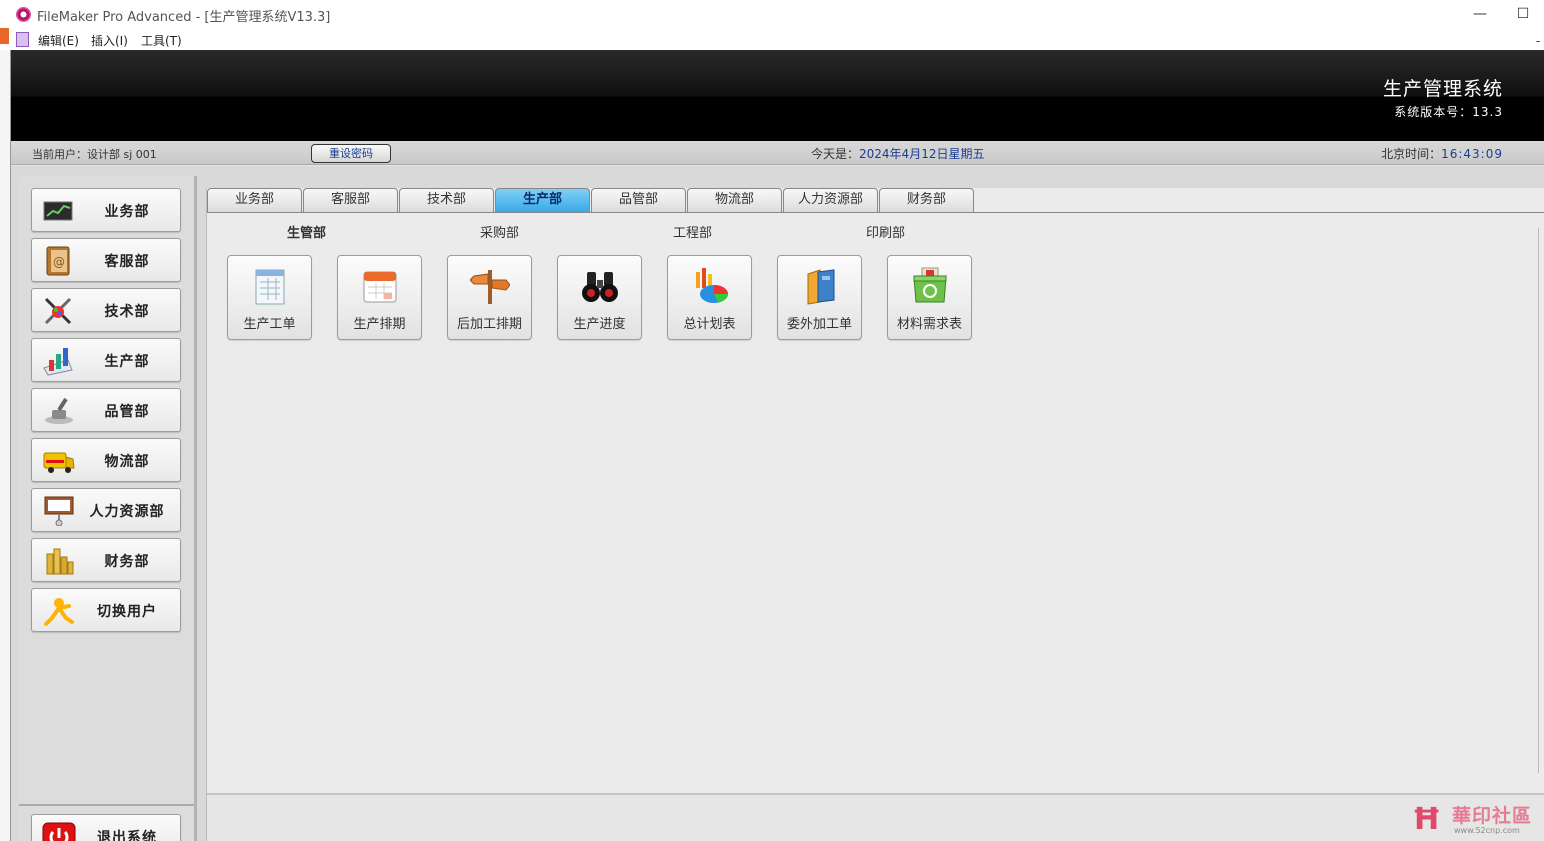 Image resolution: width=1544 pixels, height=841 pixels. I want to click on outsourcing-order-label: 委外加工单, so click(819, 324).